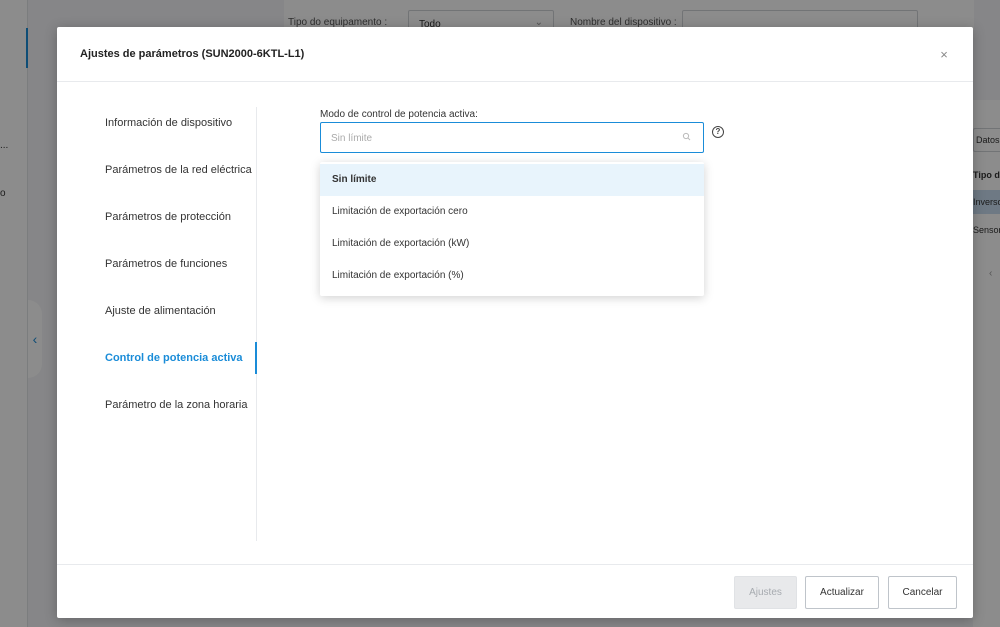 This screenshot has height=627, width=1000. What do you see at coordinates (501, 138) in the screenshot?
I see `active-power-mode-search-input` at bounding box center [501, 138].